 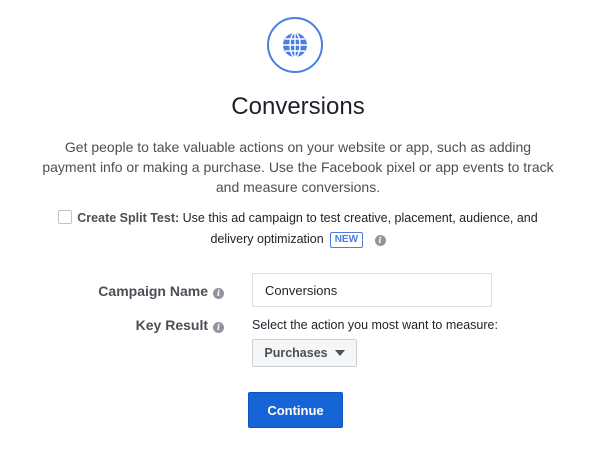 What do you see at coordinates (295, 410) in the screenshot?
I see `continue-button: Continue` at bounding box center [295, 410].